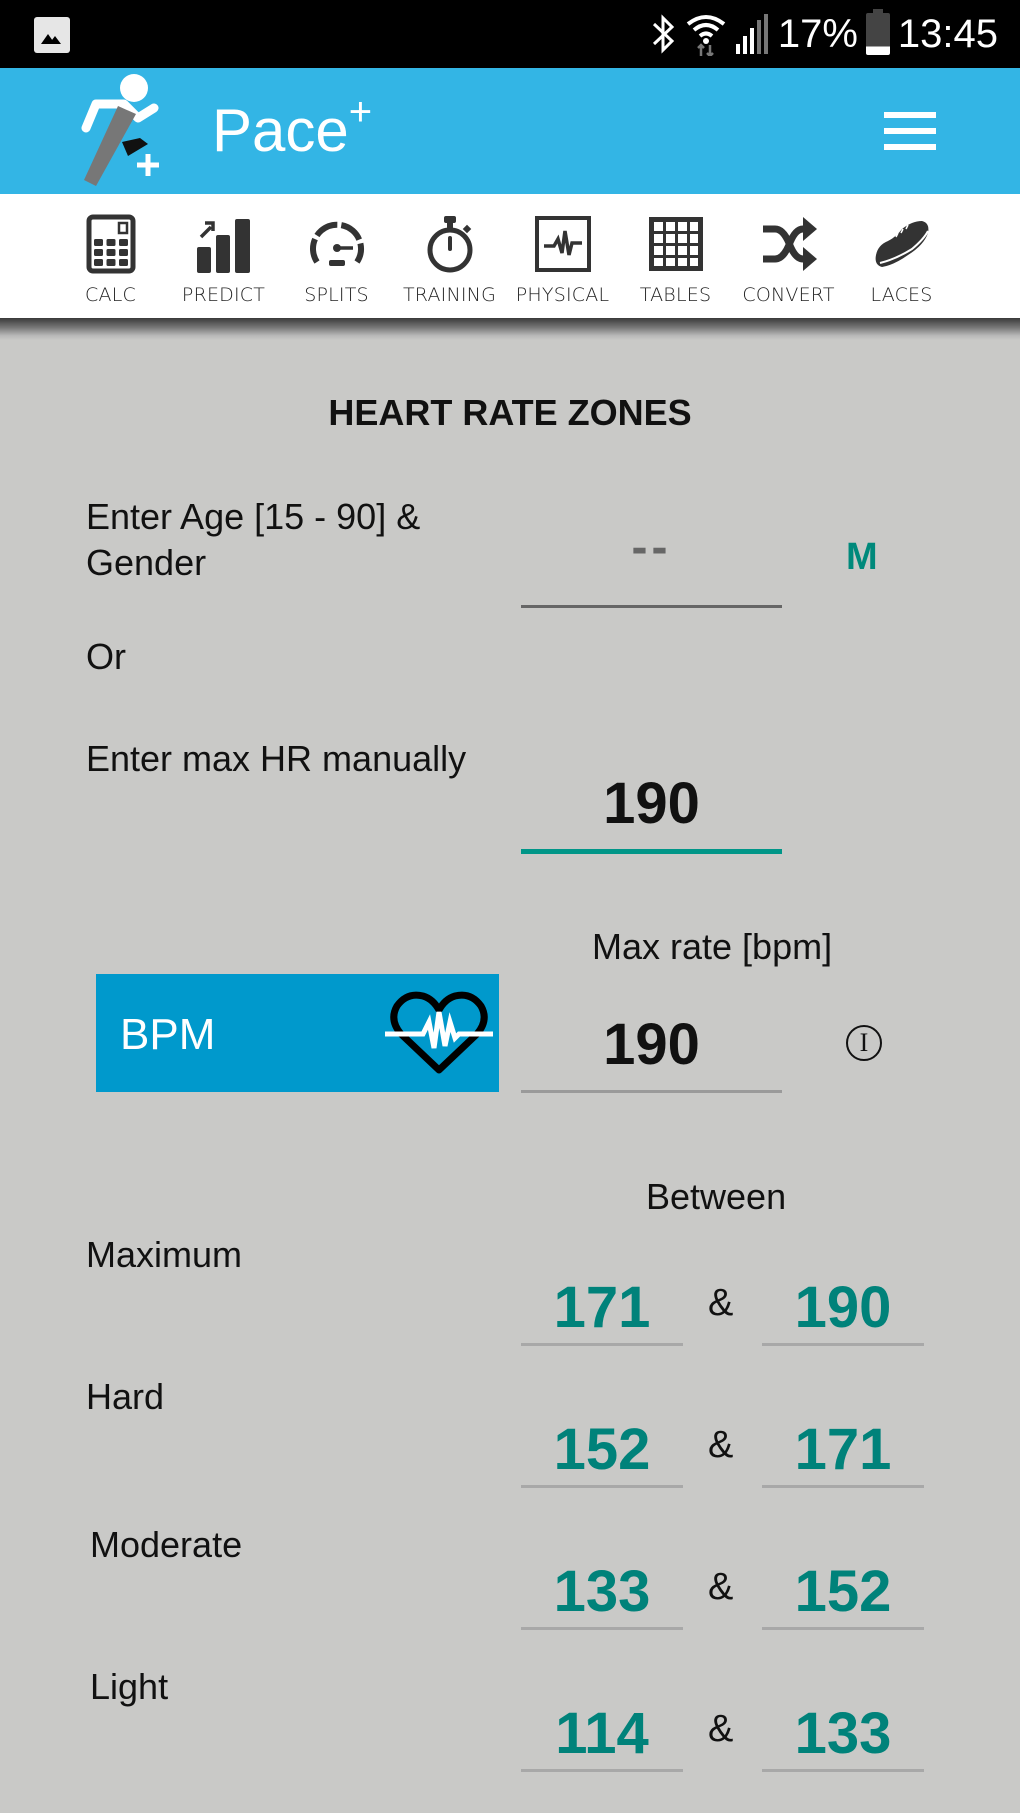  What do you see at coordinates (862, 557) in the screenshot?
I see `gender-toggle: M` at bounding box center [862, 557].